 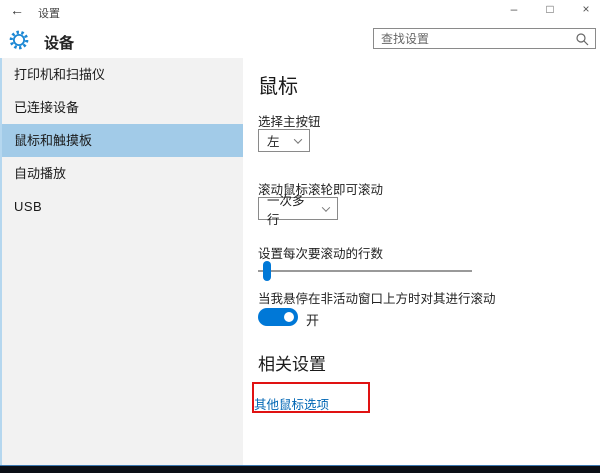 What do you see at coordinates (19, 40) in the screenshot?
I see `gear-icon` at bounding box center [19, 40].